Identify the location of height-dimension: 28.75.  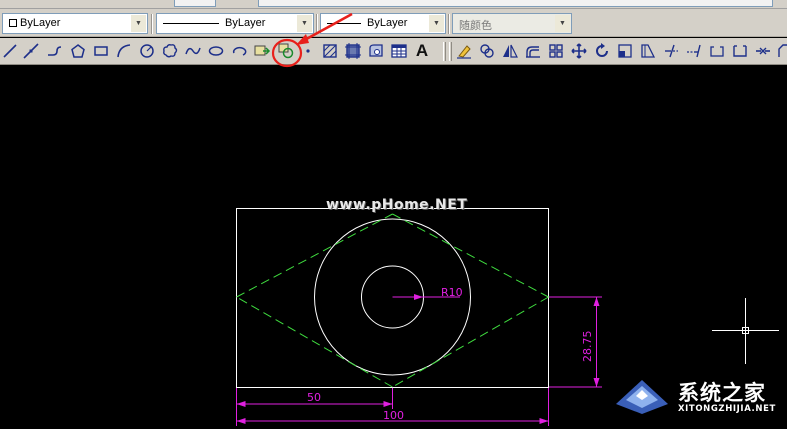
(575, 342).